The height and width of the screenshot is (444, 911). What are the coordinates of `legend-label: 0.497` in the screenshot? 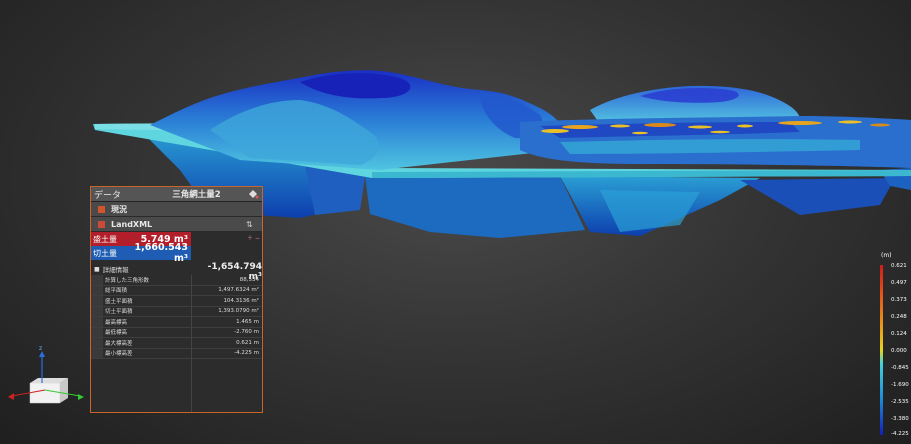 It's located at (899, 283).